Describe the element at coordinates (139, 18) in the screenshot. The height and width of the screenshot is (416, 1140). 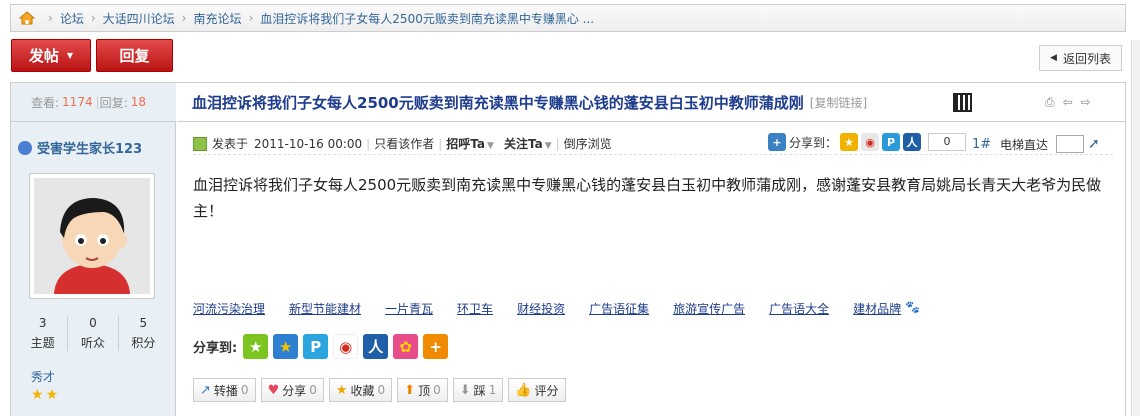
I see `breadcrumb-item-sichuan: 大话四川论坛` at that location.